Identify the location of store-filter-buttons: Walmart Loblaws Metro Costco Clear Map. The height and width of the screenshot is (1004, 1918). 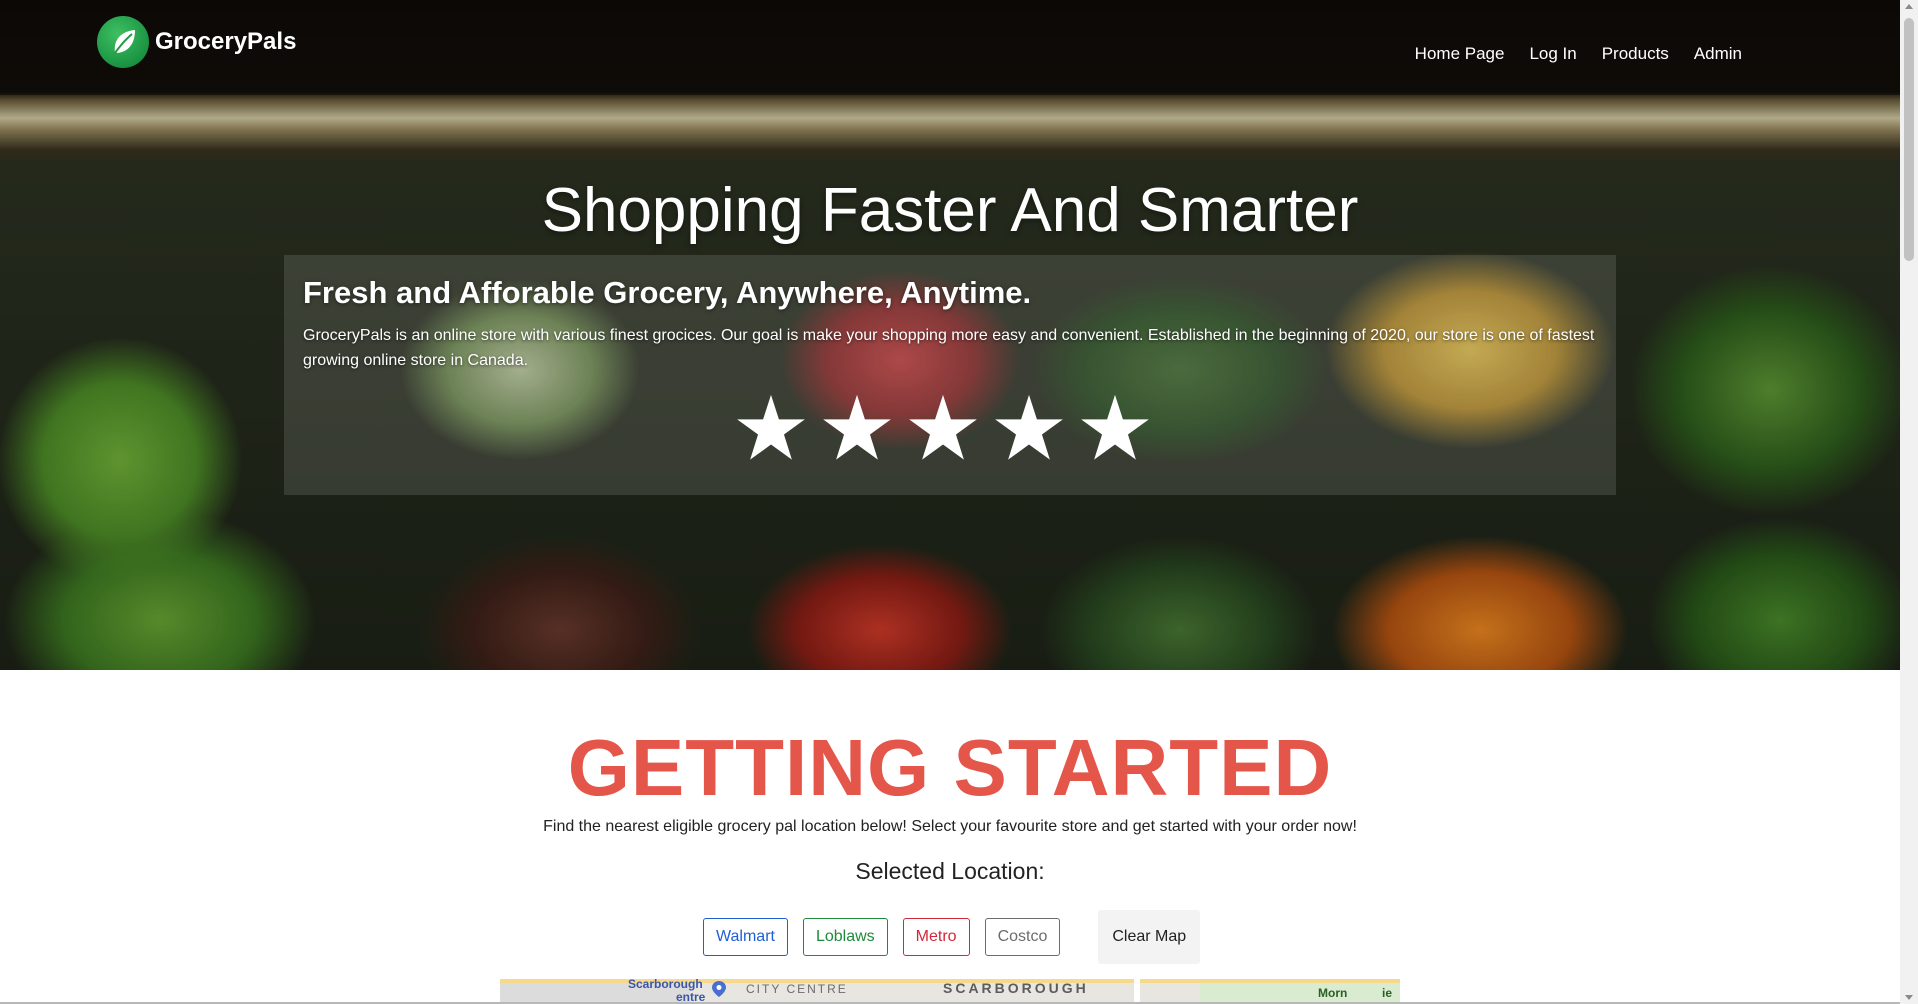
(952, 937).